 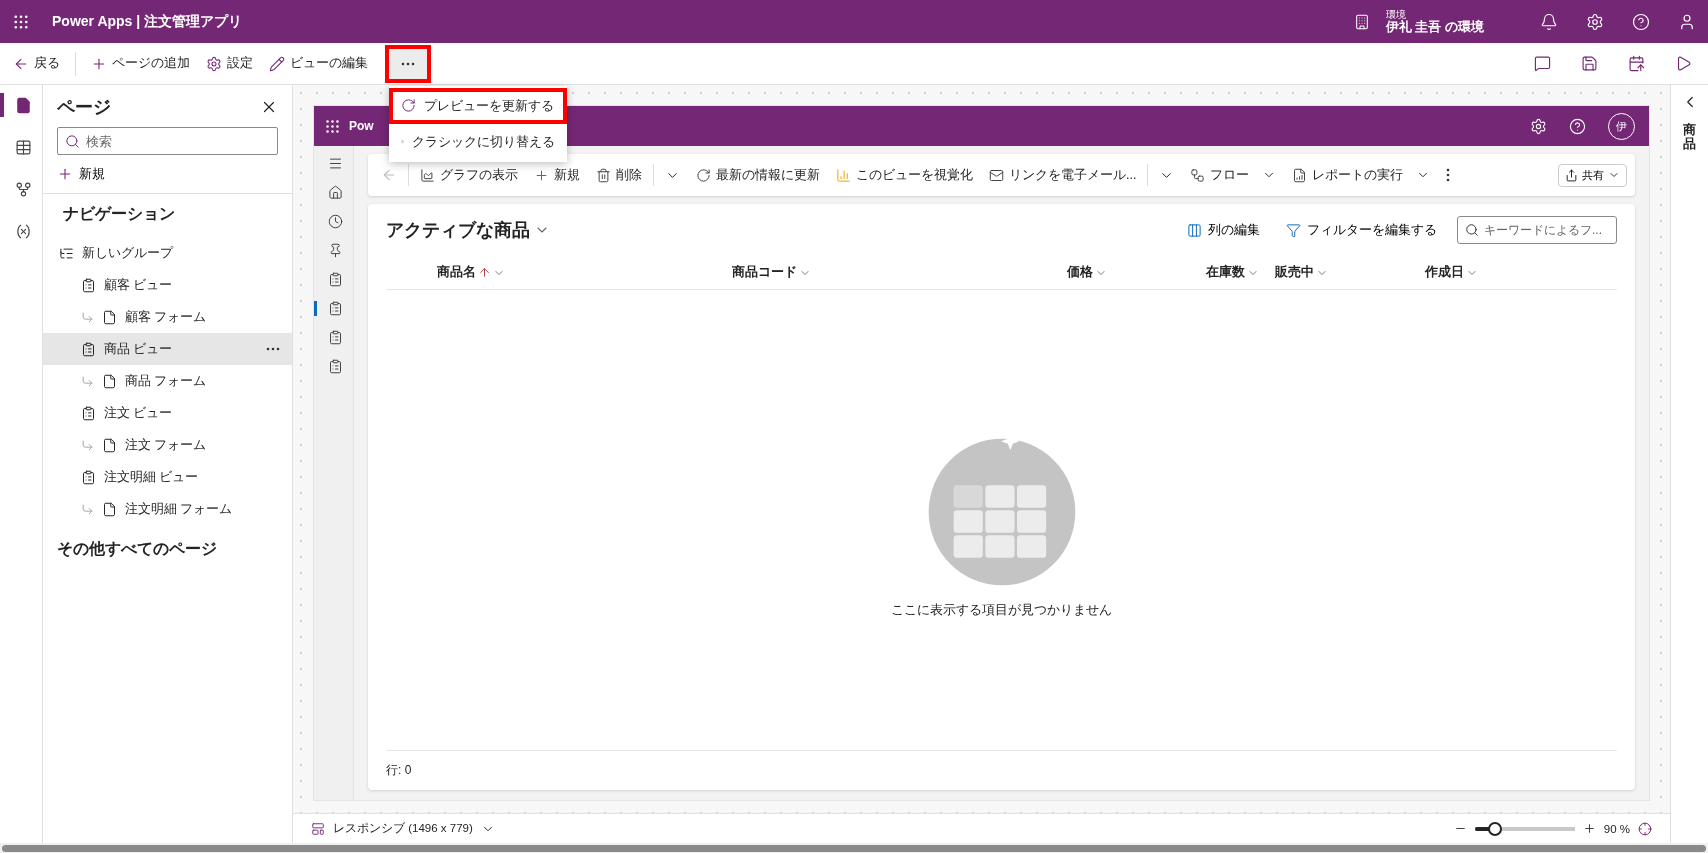 What do you see at coordinates (1589, 828) in the screenshot?
I see `zoom-in-icon` at bounding box center [1589, 828].